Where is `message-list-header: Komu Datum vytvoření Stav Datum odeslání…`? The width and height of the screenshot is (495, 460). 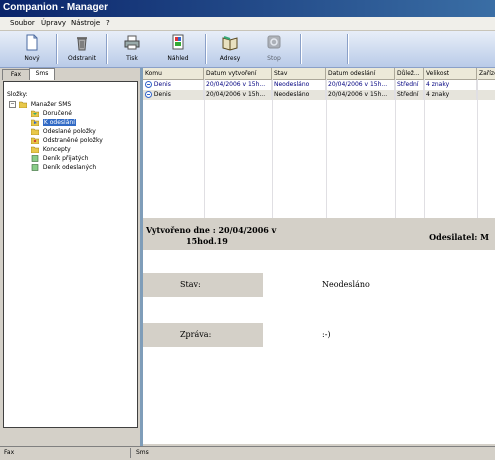 message-list-header: Komu Datum vytvoření Stav Datum odeslání… is located at coordinates (319, 74).